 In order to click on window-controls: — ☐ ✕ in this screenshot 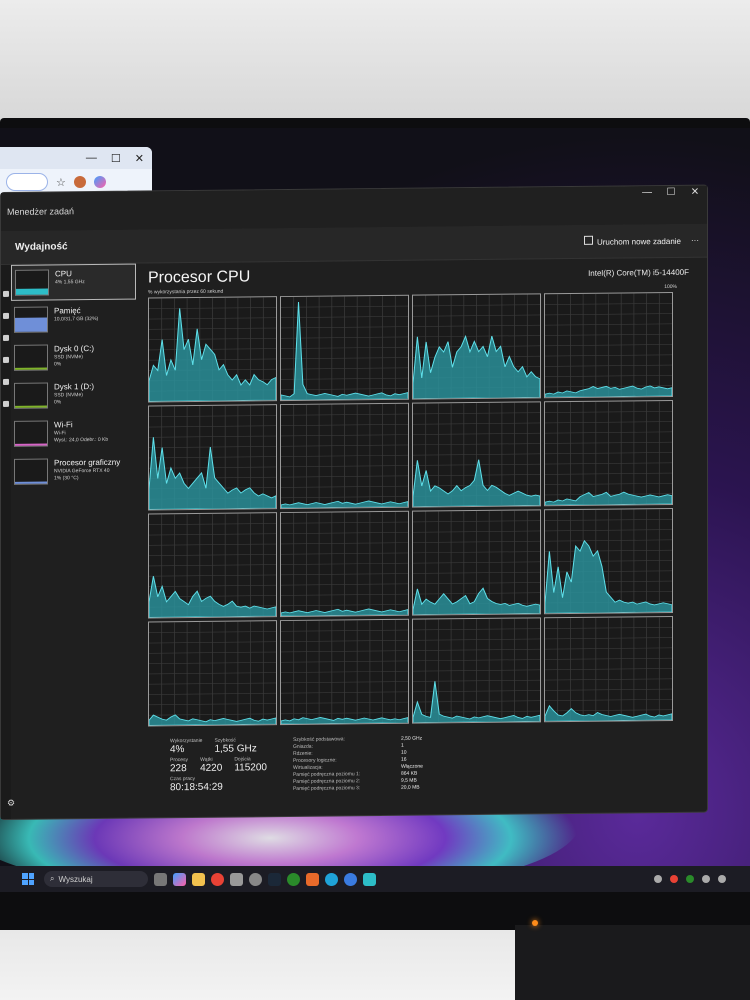, I will do `click(671, 195)`.